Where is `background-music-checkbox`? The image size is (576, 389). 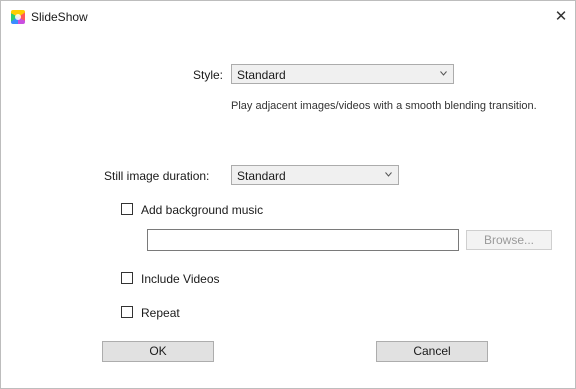 background-music-checkbox is located at coordinates (127, 209).